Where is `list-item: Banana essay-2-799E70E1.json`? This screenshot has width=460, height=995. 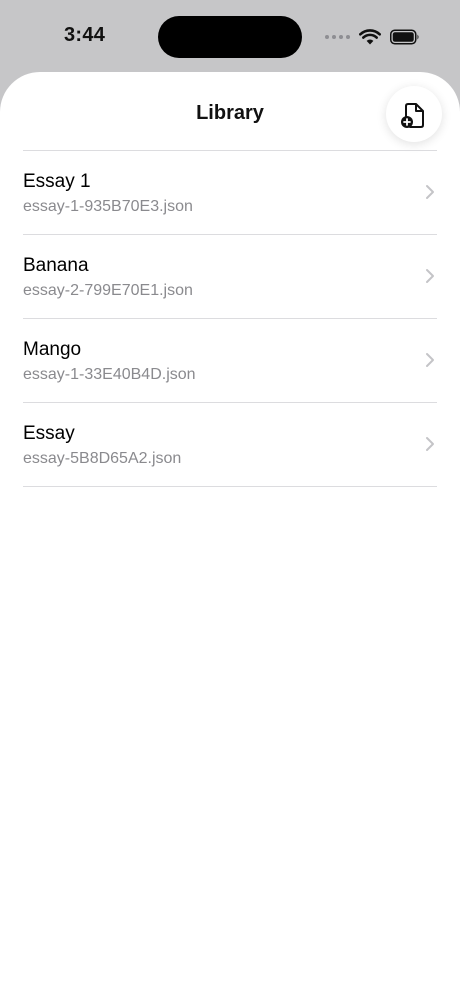
list-item: Banana essay-2-799E70E1.json is located at coordinates (230, 277).